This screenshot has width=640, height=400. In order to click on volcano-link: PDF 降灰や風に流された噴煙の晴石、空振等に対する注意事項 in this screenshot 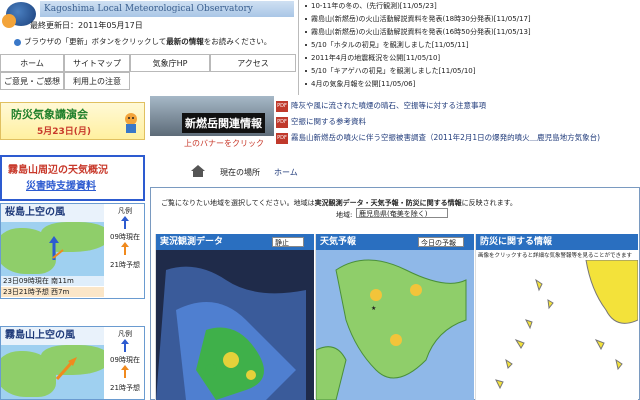, I will do `click(381, 106)`.